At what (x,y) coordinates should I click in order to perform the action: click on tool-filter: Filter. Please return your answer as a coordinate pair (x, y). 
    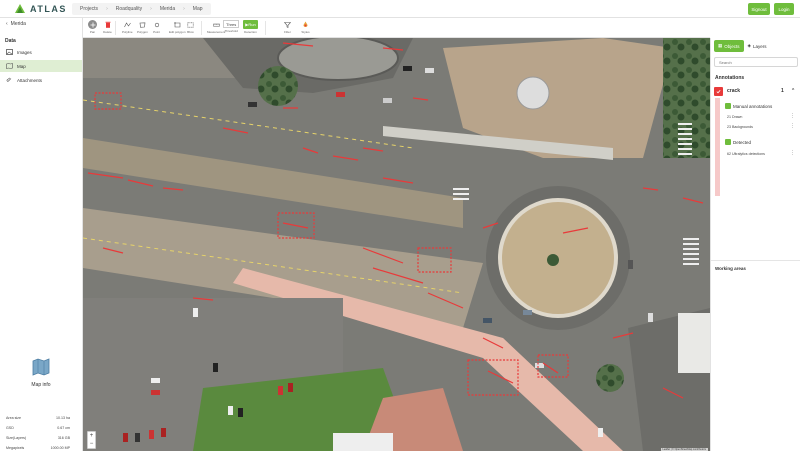
    Looking at the image, I should click on (287, 28).